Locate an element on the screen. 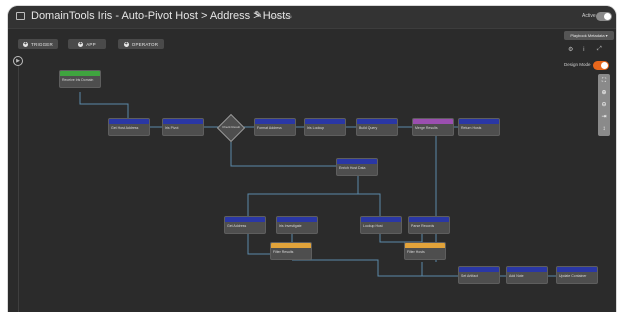  filter-node: Filter Hosts is located at coordinates (425, 251).